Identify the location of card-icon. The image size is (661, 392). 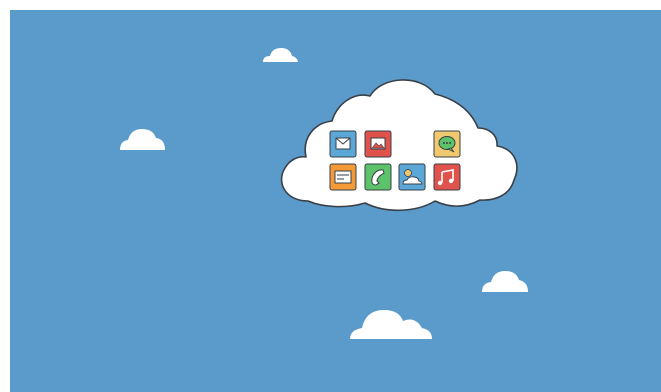
(343, 177).